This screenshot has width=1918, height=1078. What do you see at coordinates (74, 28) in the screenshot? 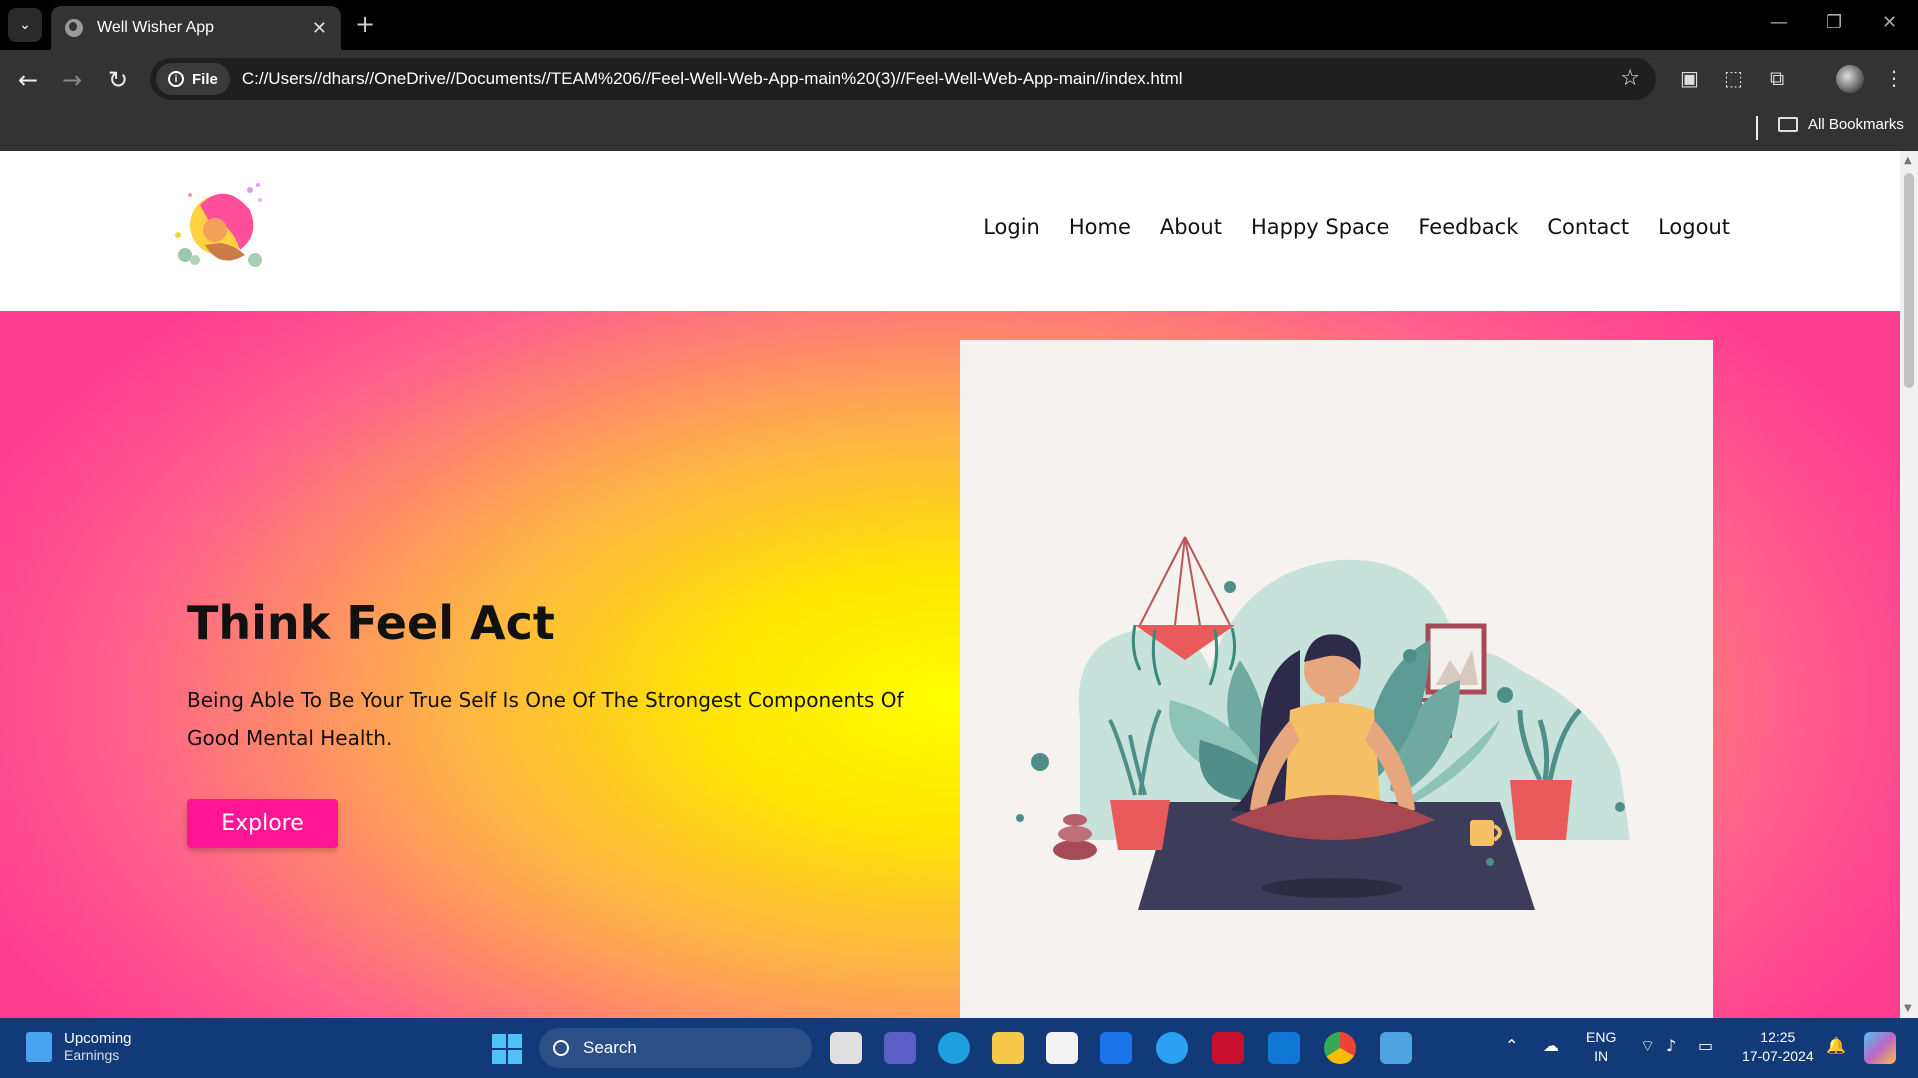
I see `globe-icon` at bounding box center [74, 28].